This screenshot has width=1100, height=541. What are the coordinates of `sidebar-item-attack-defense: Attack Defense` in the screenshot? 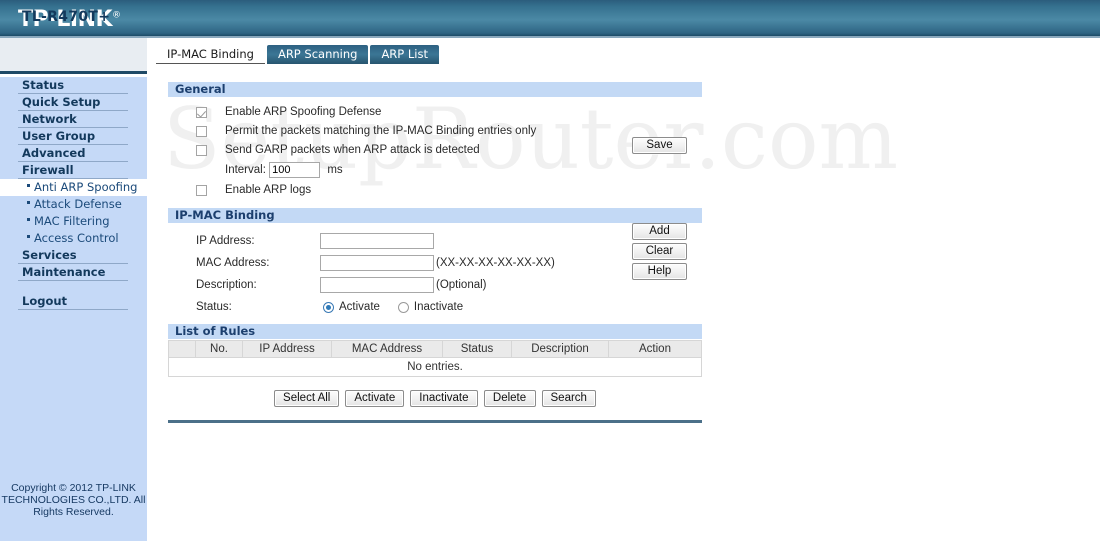 It's located at (73, 204).